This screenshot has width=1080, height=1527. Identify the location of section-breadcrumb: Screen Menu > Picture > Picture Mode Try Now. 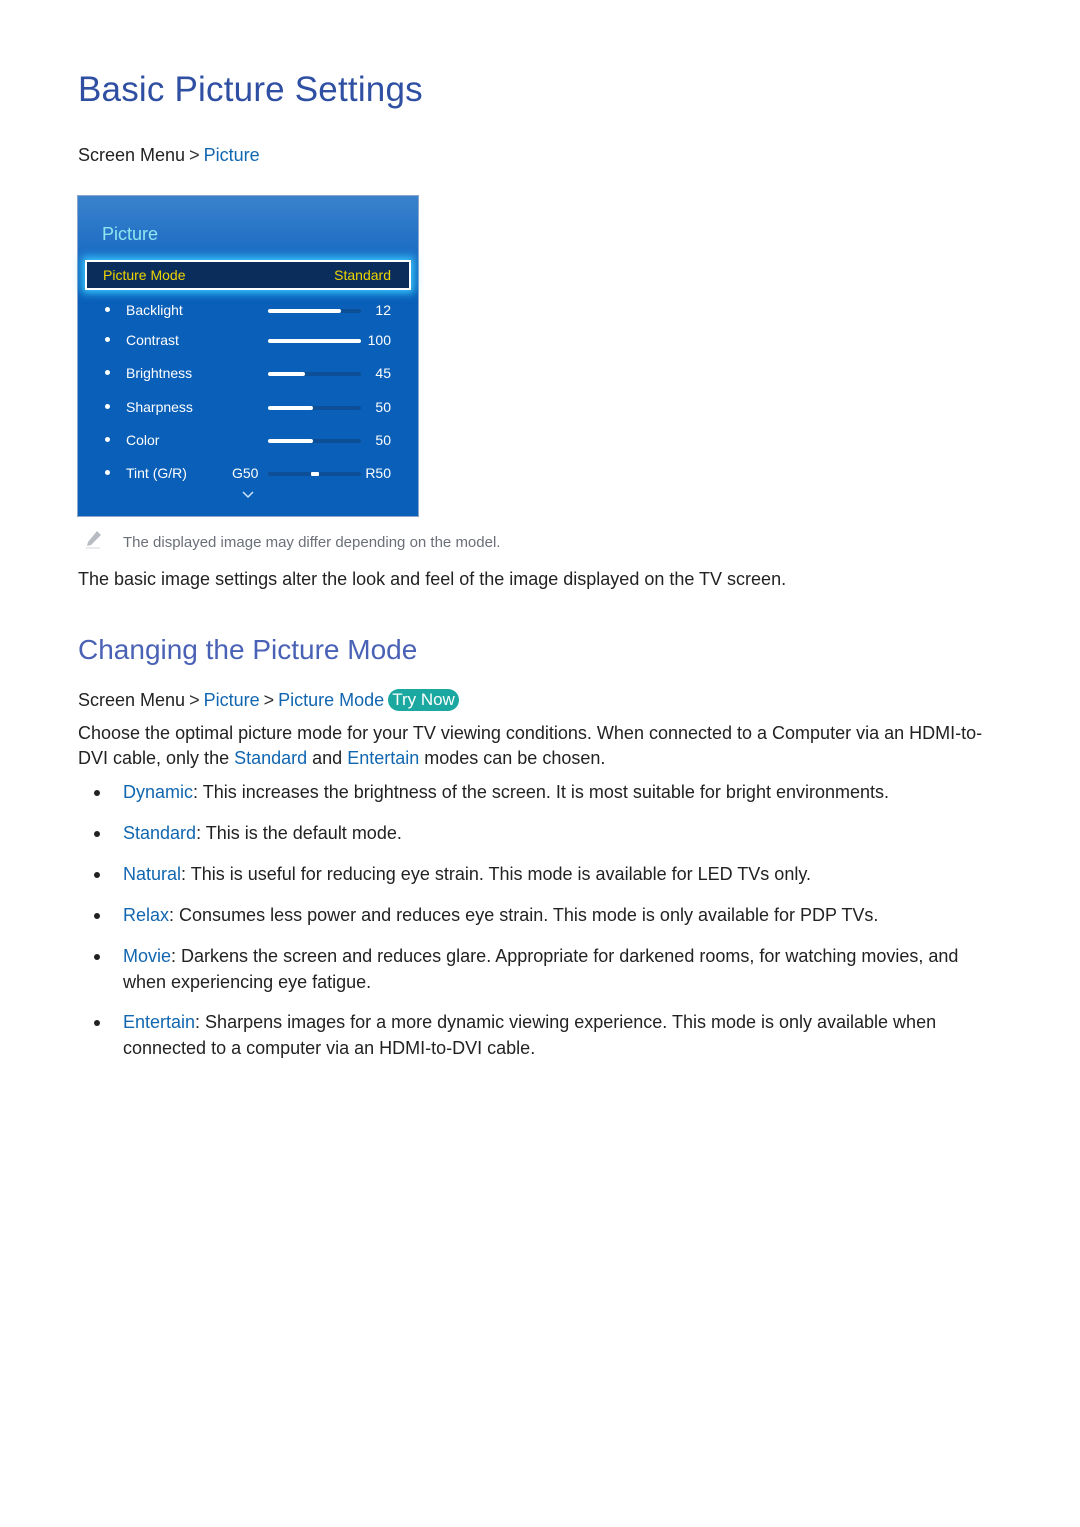
(268, 700).